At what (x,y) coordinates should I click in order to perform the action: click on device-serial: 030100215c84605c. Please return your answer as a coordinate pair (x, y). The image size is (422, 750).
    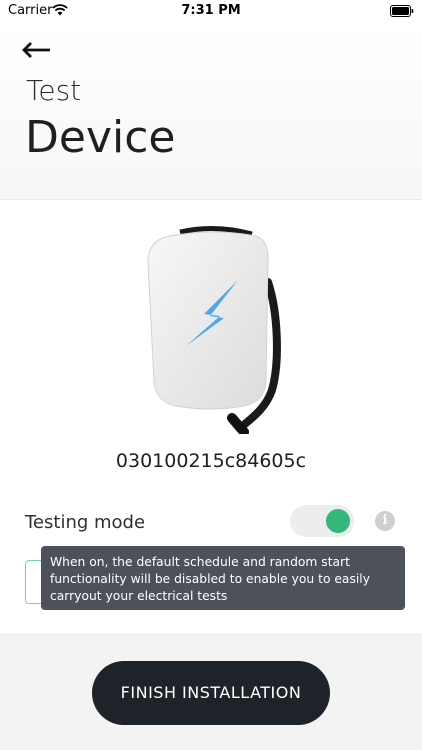
    Looking at the image, I should click on (211, 461).